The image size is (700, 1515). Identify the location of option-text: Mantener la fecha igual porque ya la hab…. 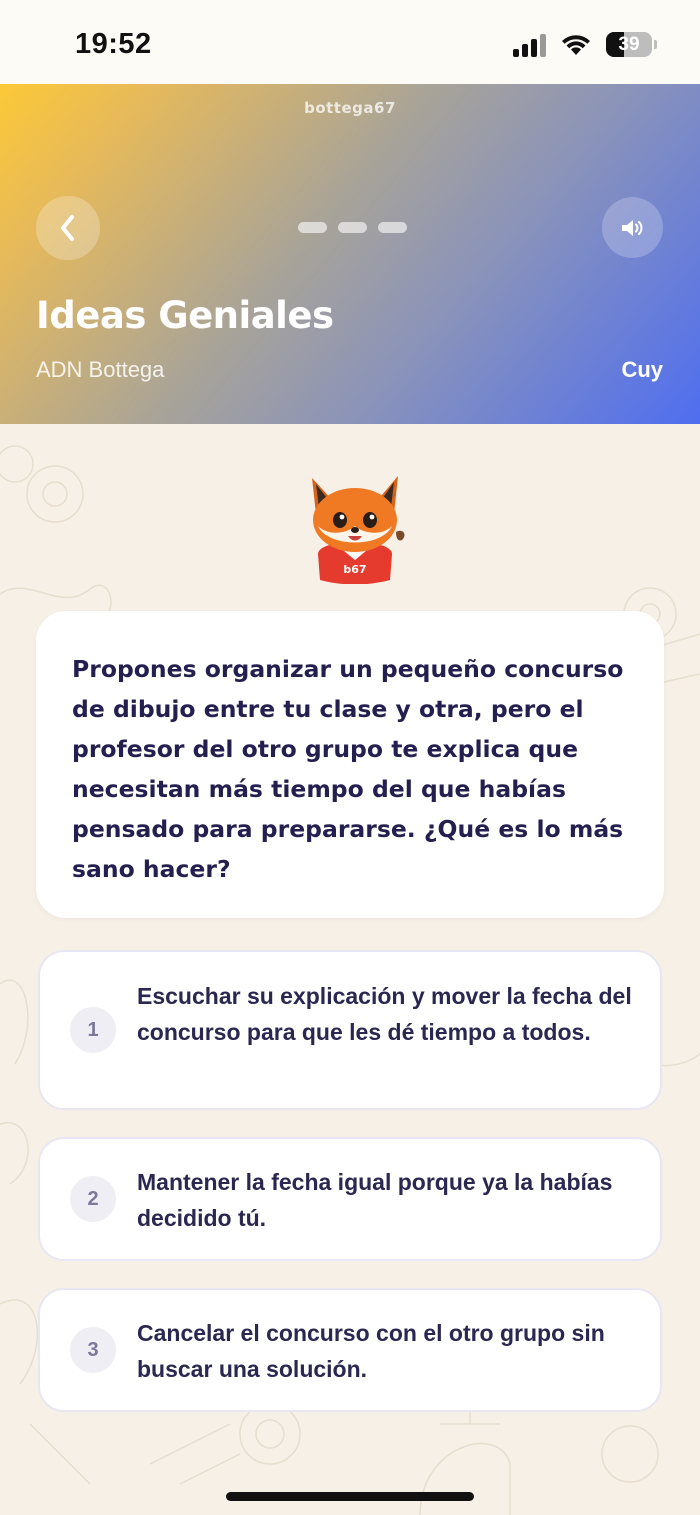
(375, 1200).